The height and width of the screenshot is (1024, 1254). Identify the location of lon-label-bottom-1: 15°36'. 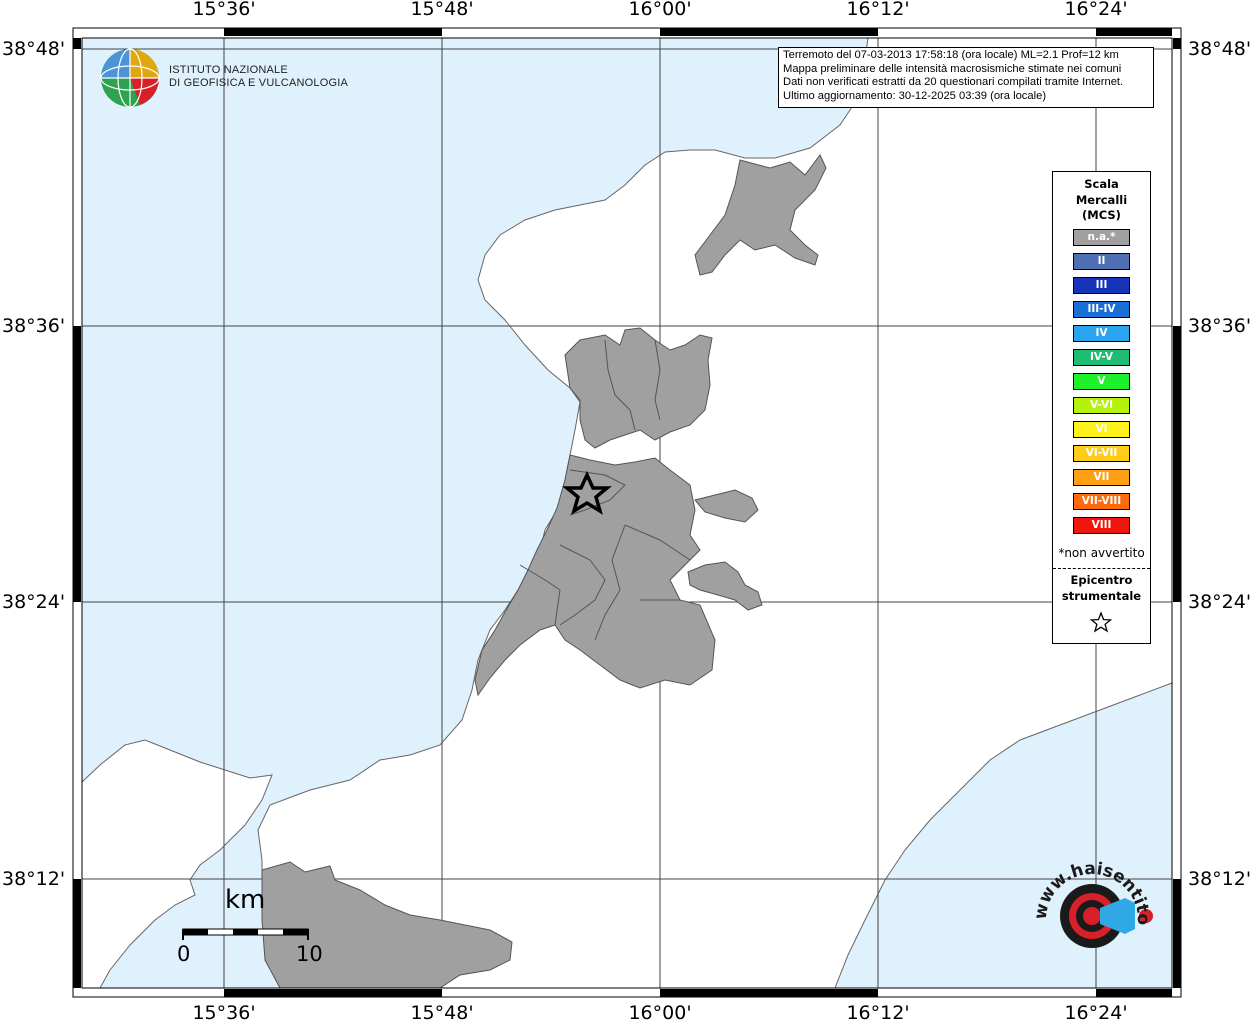
(224, 1013).